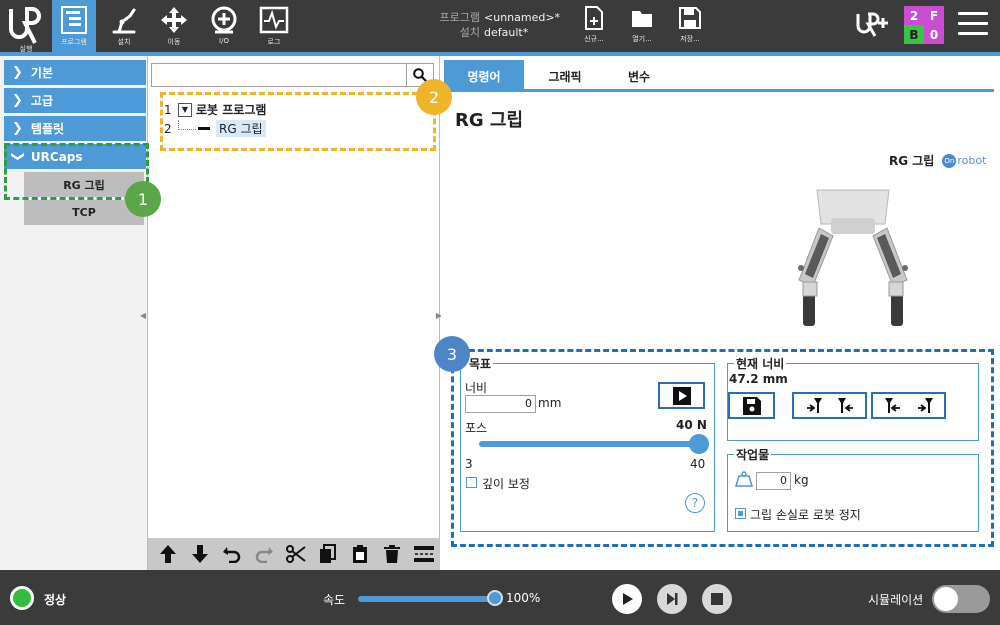 The width and height of the screenshot is (1000, 625). I want to click on nav-installation-label: 설치, so click(124, 42).